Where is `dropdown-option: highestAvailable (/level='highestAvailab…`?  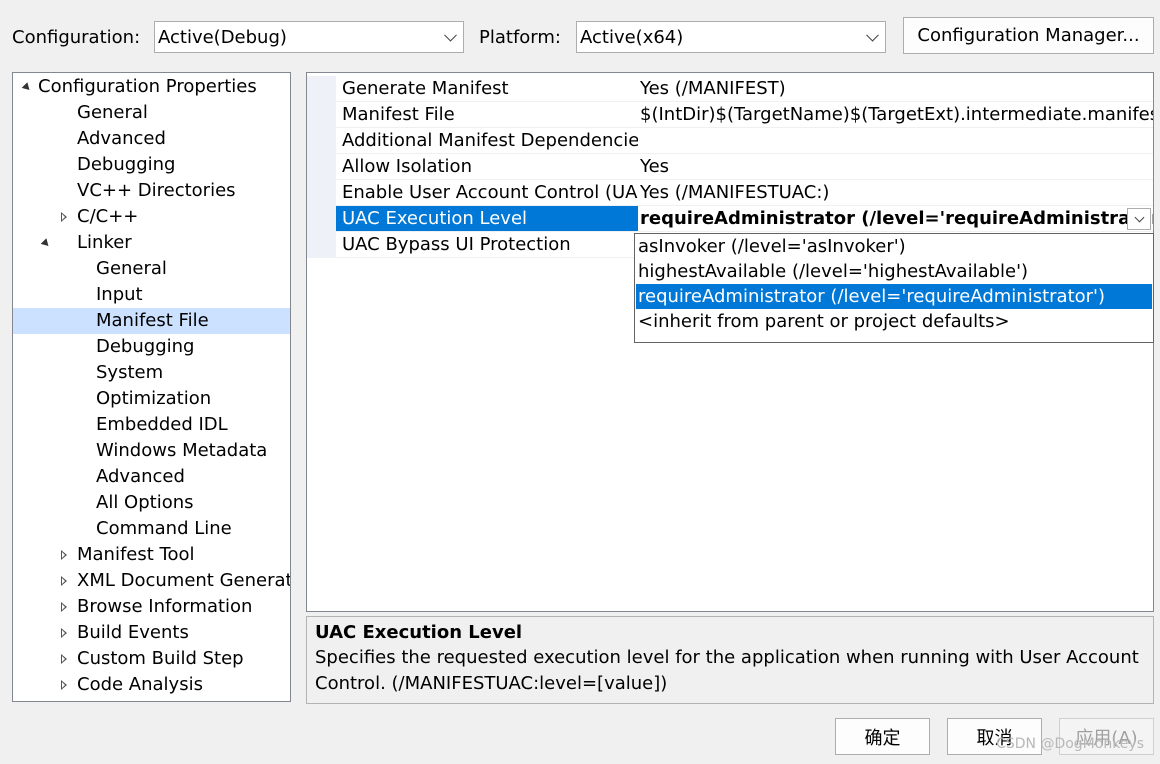 dropdown-option: highestAvailable (/level='highestAvailab… is located at coordinates (894, 271).